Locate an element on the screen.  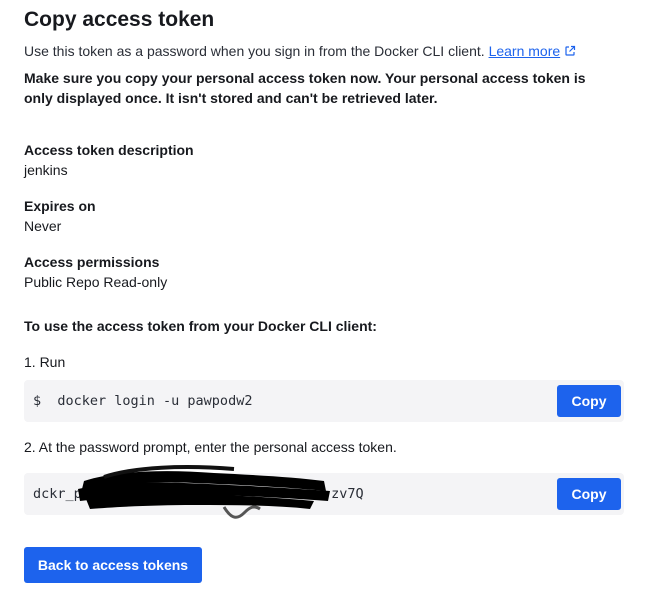
learn-more-link: Learn more is located at coordinates (533, 51).